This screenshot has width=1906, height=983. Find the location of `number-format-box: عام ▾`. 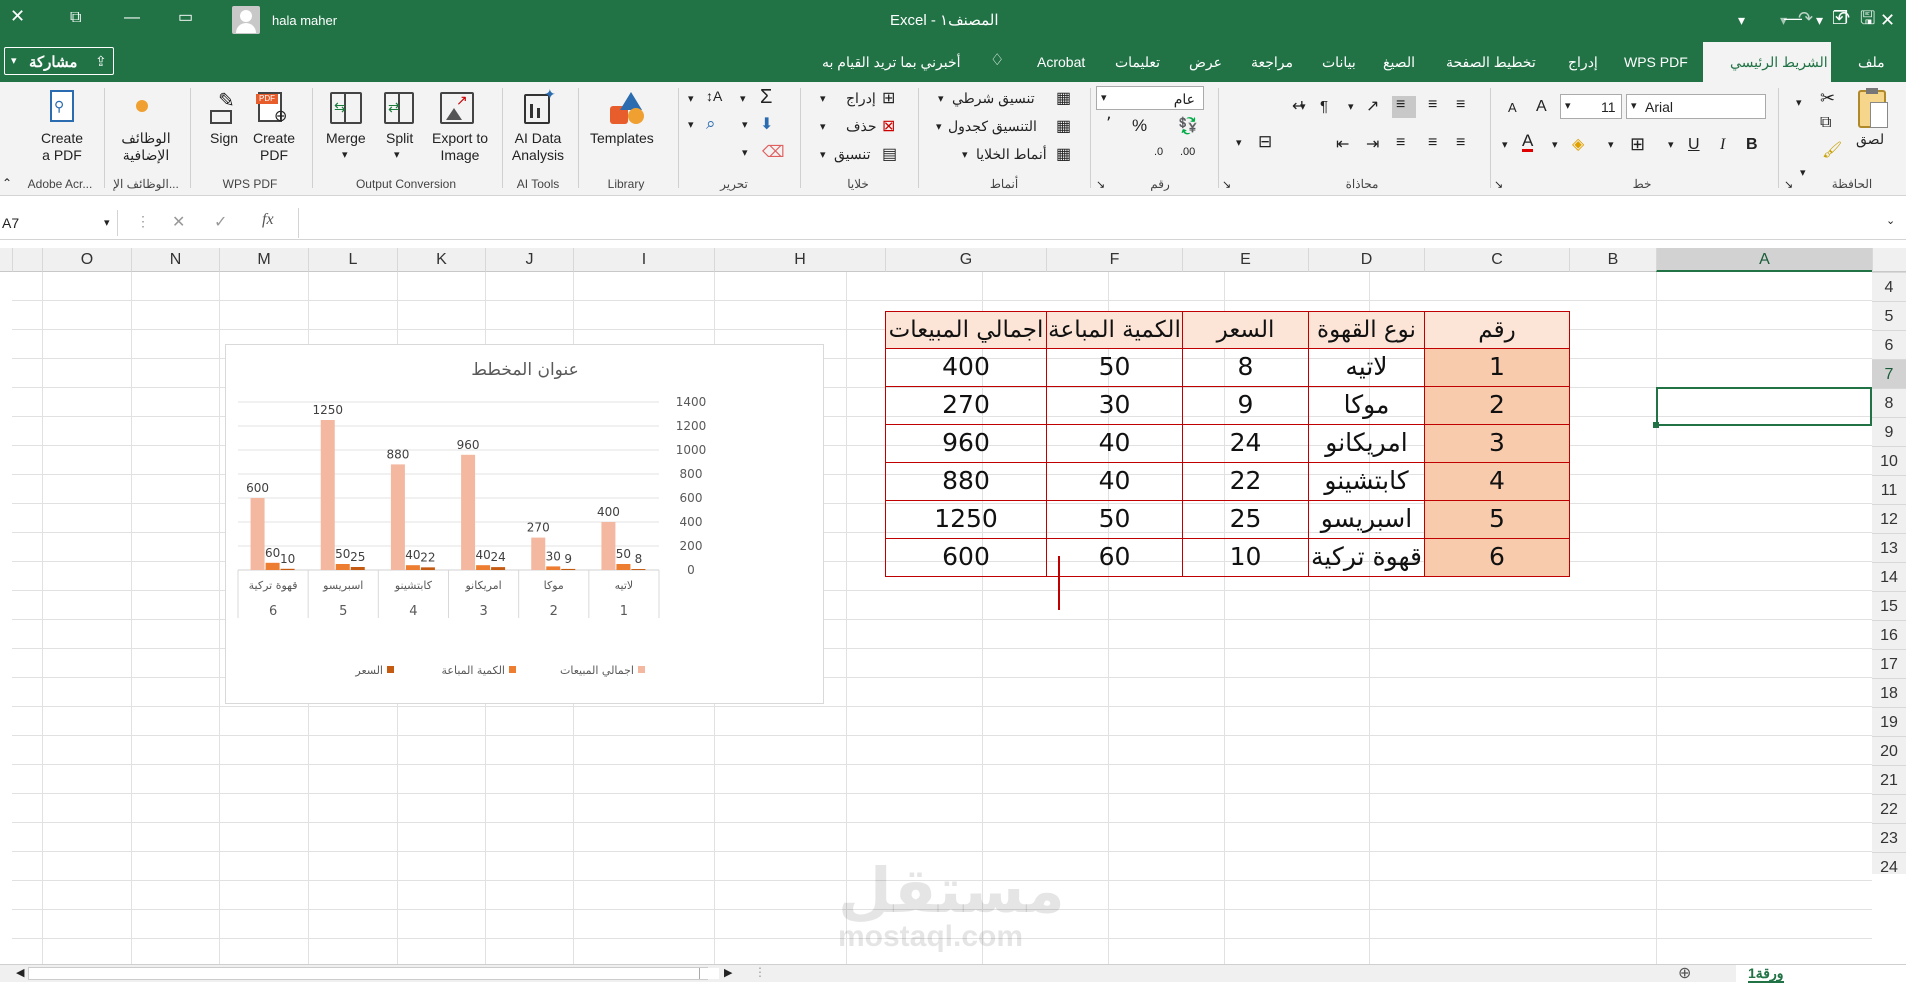

number-format-box: عام ▾ is located at coordinates (1150, 98).